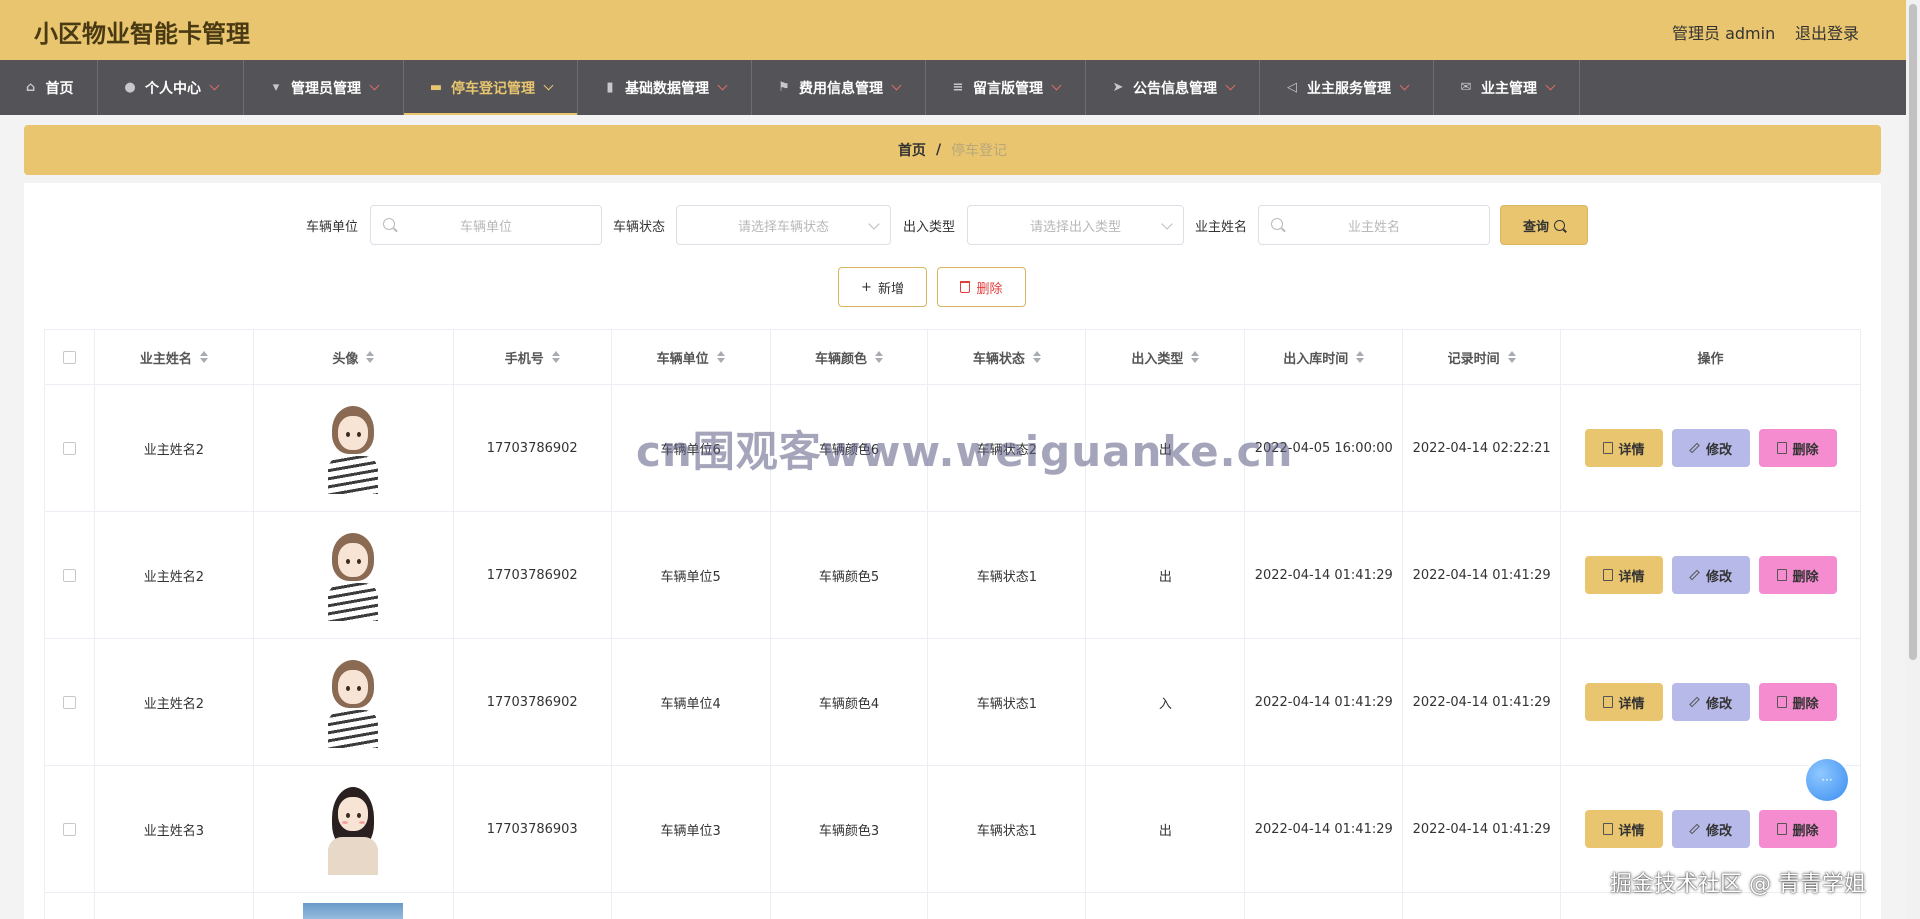 This screenshot has height=919, width=1920. I want to click on col-color: 车辆颜色, so click(849, 357).